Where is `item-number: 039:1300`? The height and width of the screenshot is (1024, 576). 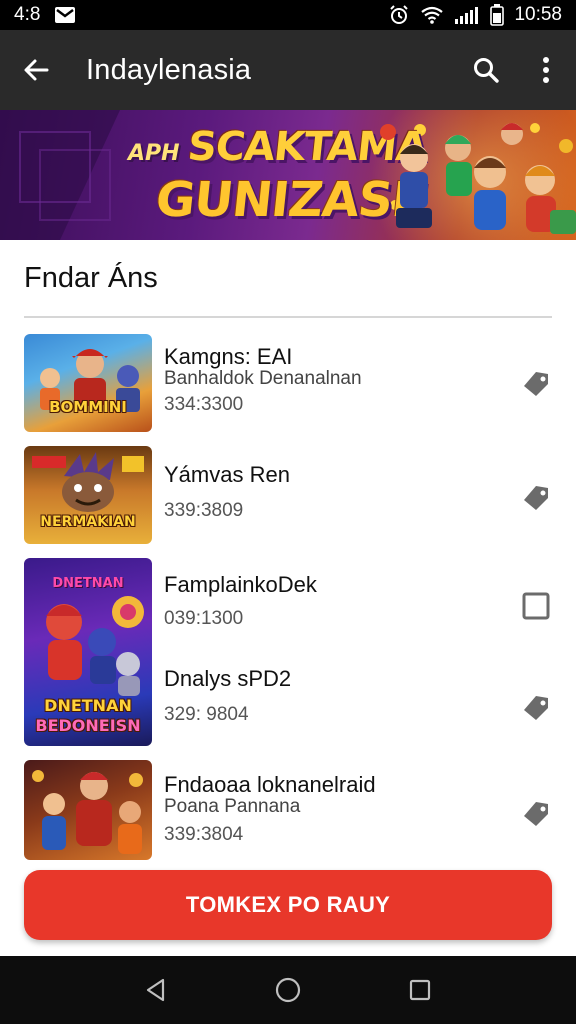 item-number: 039:1300 is located at coordinates (204, 618).